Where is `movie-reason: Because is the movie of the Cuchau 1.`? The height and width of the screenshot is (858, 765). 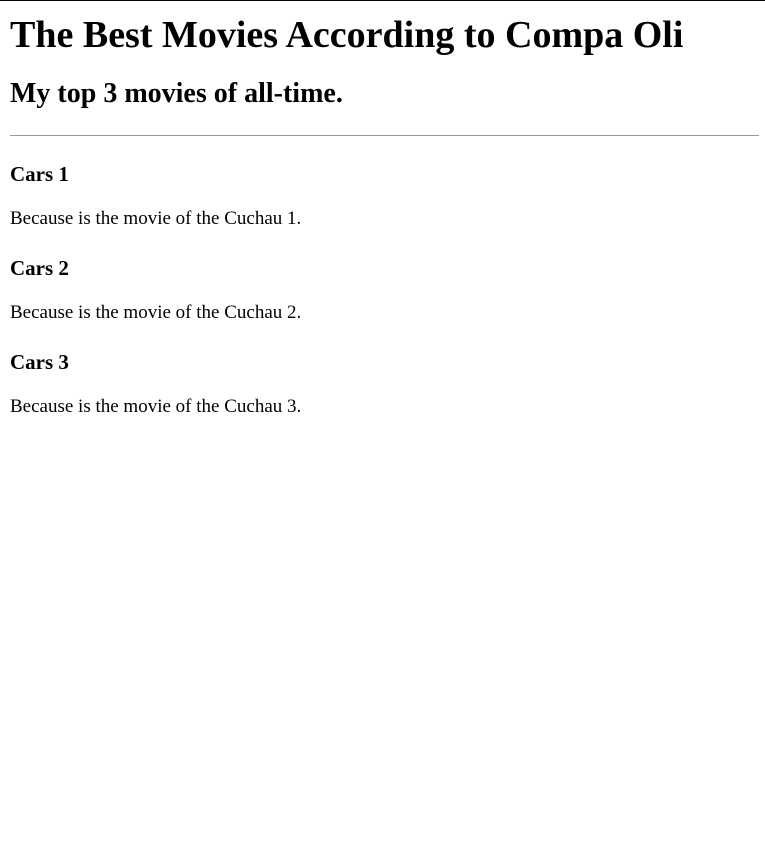
movie-reason: Because is the movie of the Cuchau 1. is located at coordinates (156, 218).